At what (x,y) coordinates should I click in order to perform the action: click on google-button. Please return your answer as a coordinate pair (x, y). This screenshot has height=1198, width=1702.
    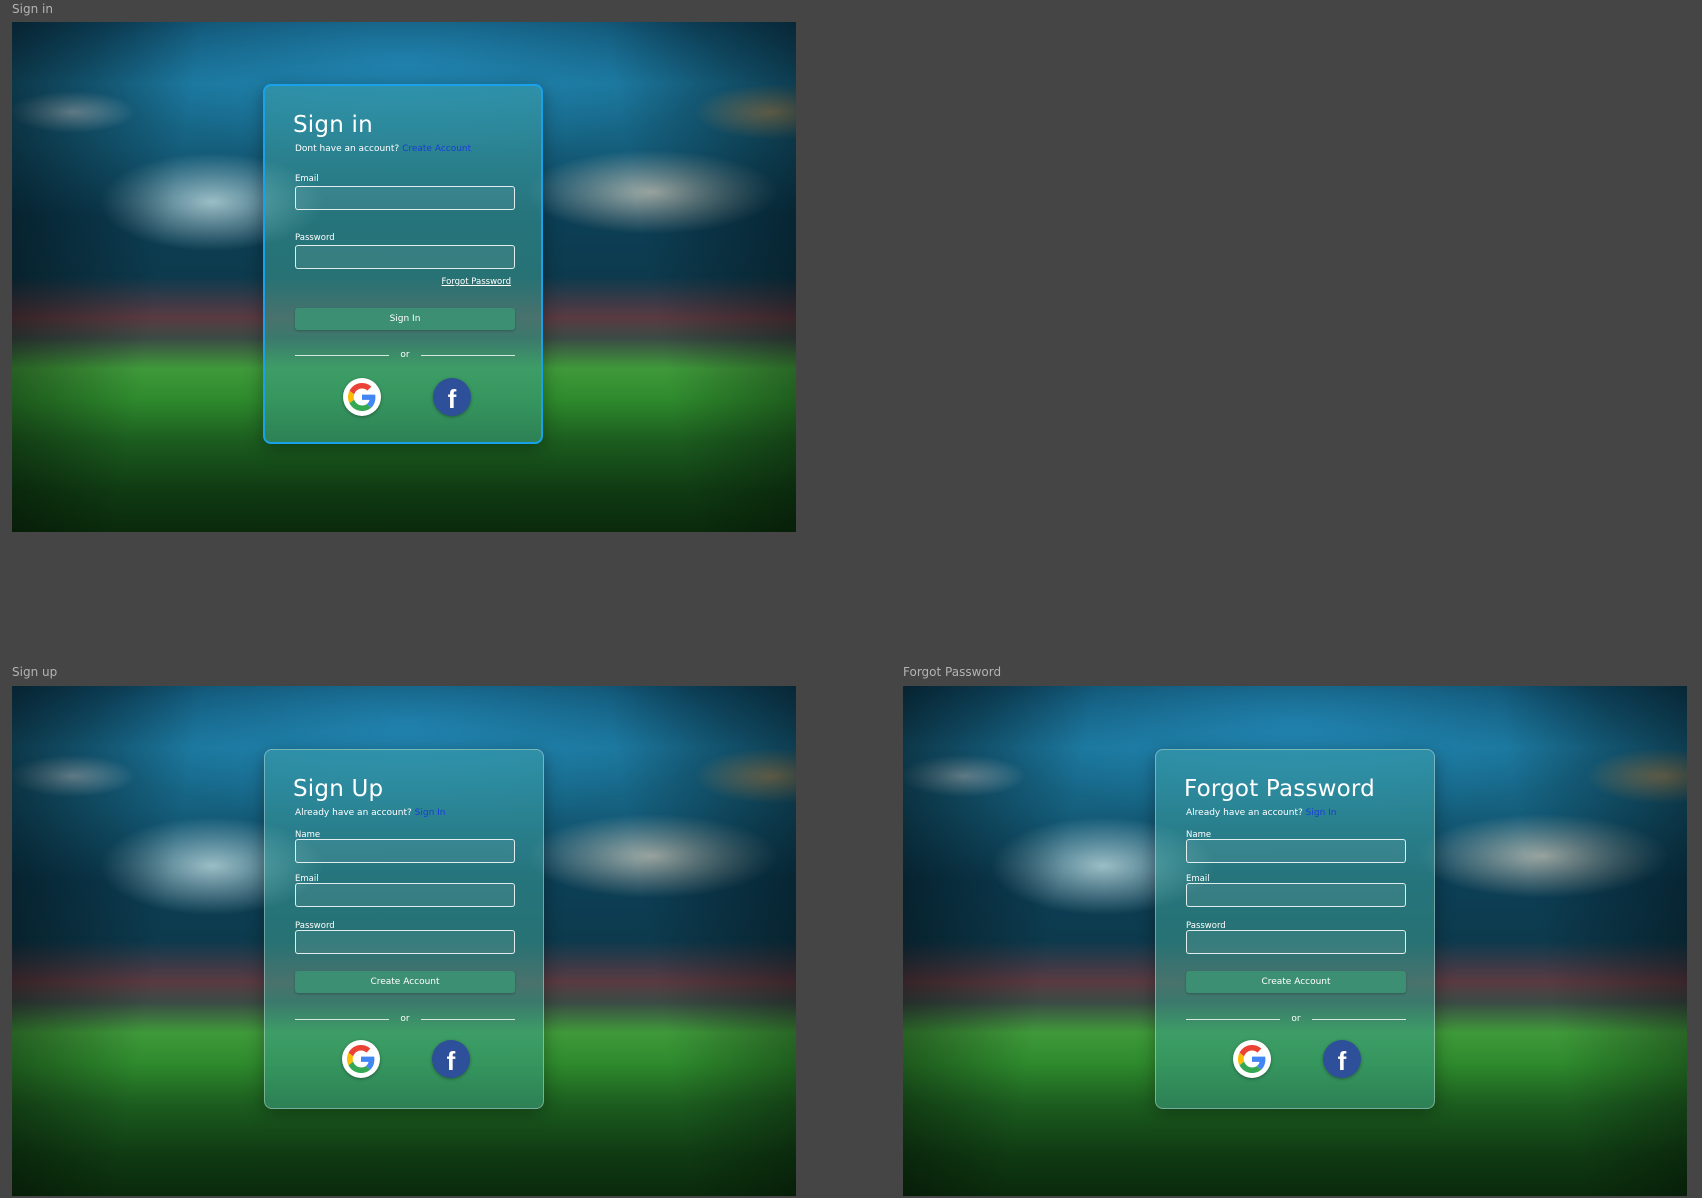
    Looking at the image, I should click on (1252, 1059).